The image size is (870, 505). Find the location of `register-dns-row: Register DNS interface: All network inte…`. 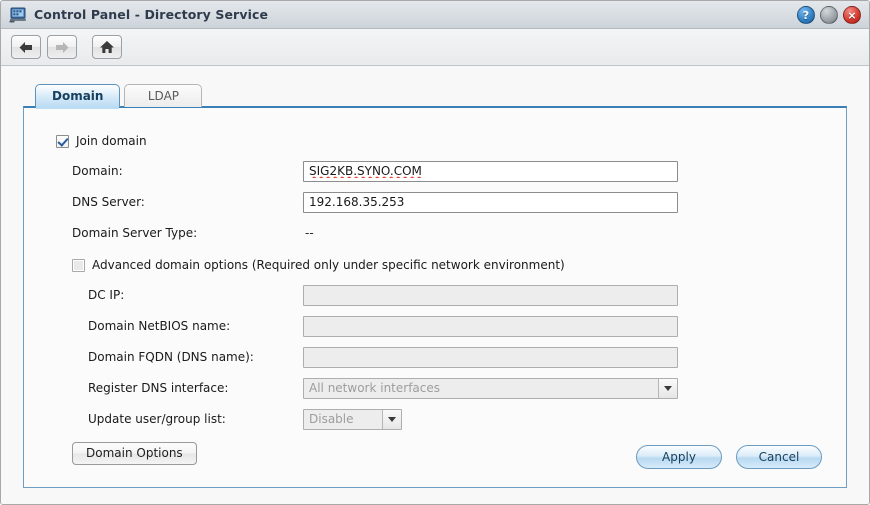

register-dns-row: Register DNS interface: All network inte… is located at coordinates (435, 388).